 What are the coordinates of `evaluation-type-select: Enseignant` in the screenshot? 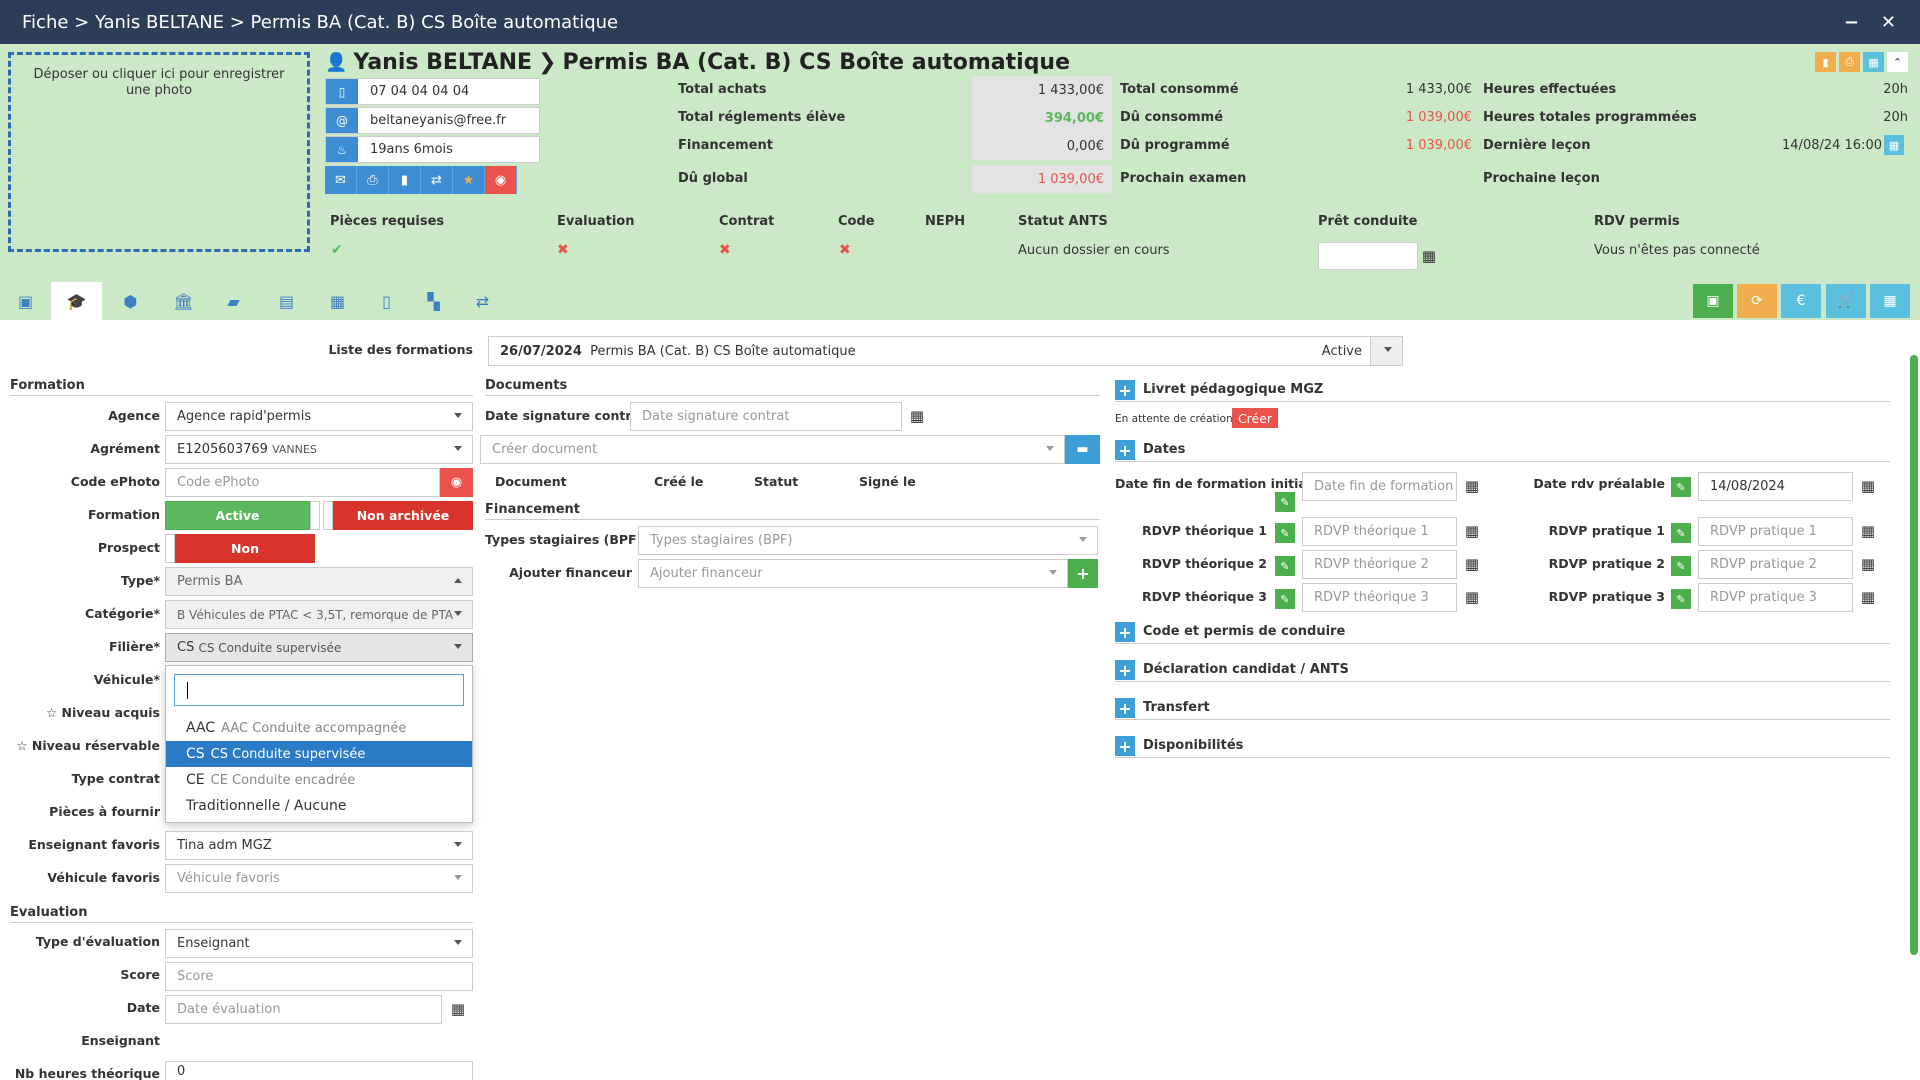 It's located at (319, 943).